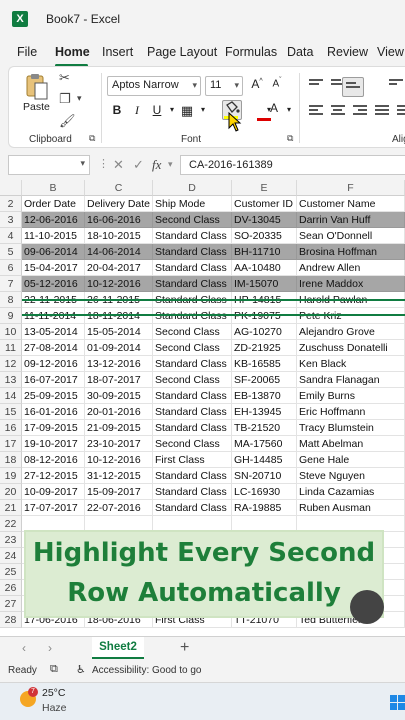 This screenshot has width=405, height=720. Describe the element at coordinates (224, 86) in the screenshot. I see `font-size-dropdown: 11 ▾` at that location.